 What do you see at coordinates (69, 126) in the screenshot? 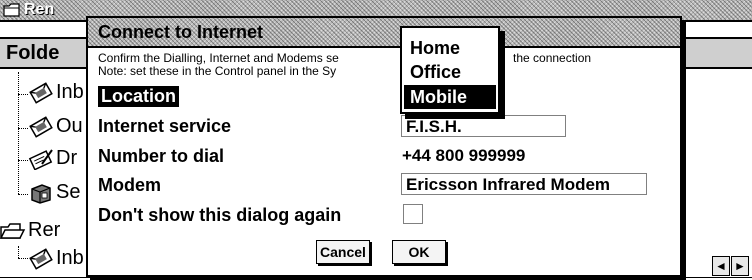
I see `tree-item-label: Ou` at bounding box center [69, 126].